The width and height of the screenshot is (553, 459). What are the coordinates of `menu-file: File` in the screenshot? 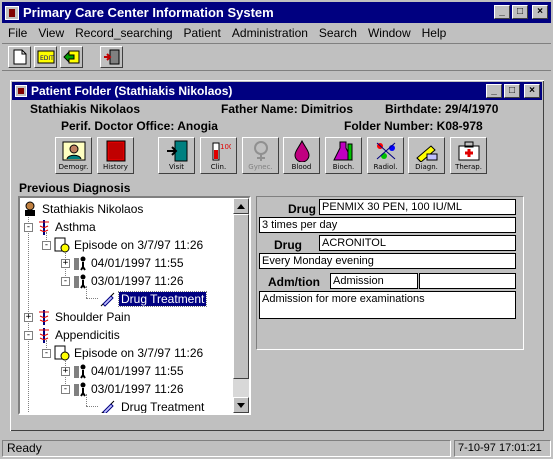 It's located at (17, 33).